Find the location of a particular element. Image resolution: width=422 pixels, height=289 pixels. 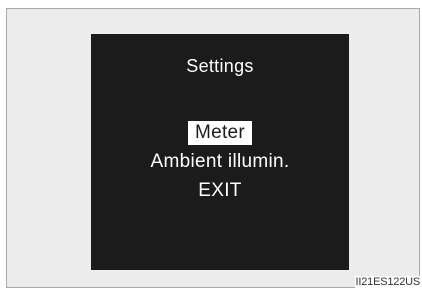

menu-item-label: Ambient illumin. is located at coordinates (220, 161).